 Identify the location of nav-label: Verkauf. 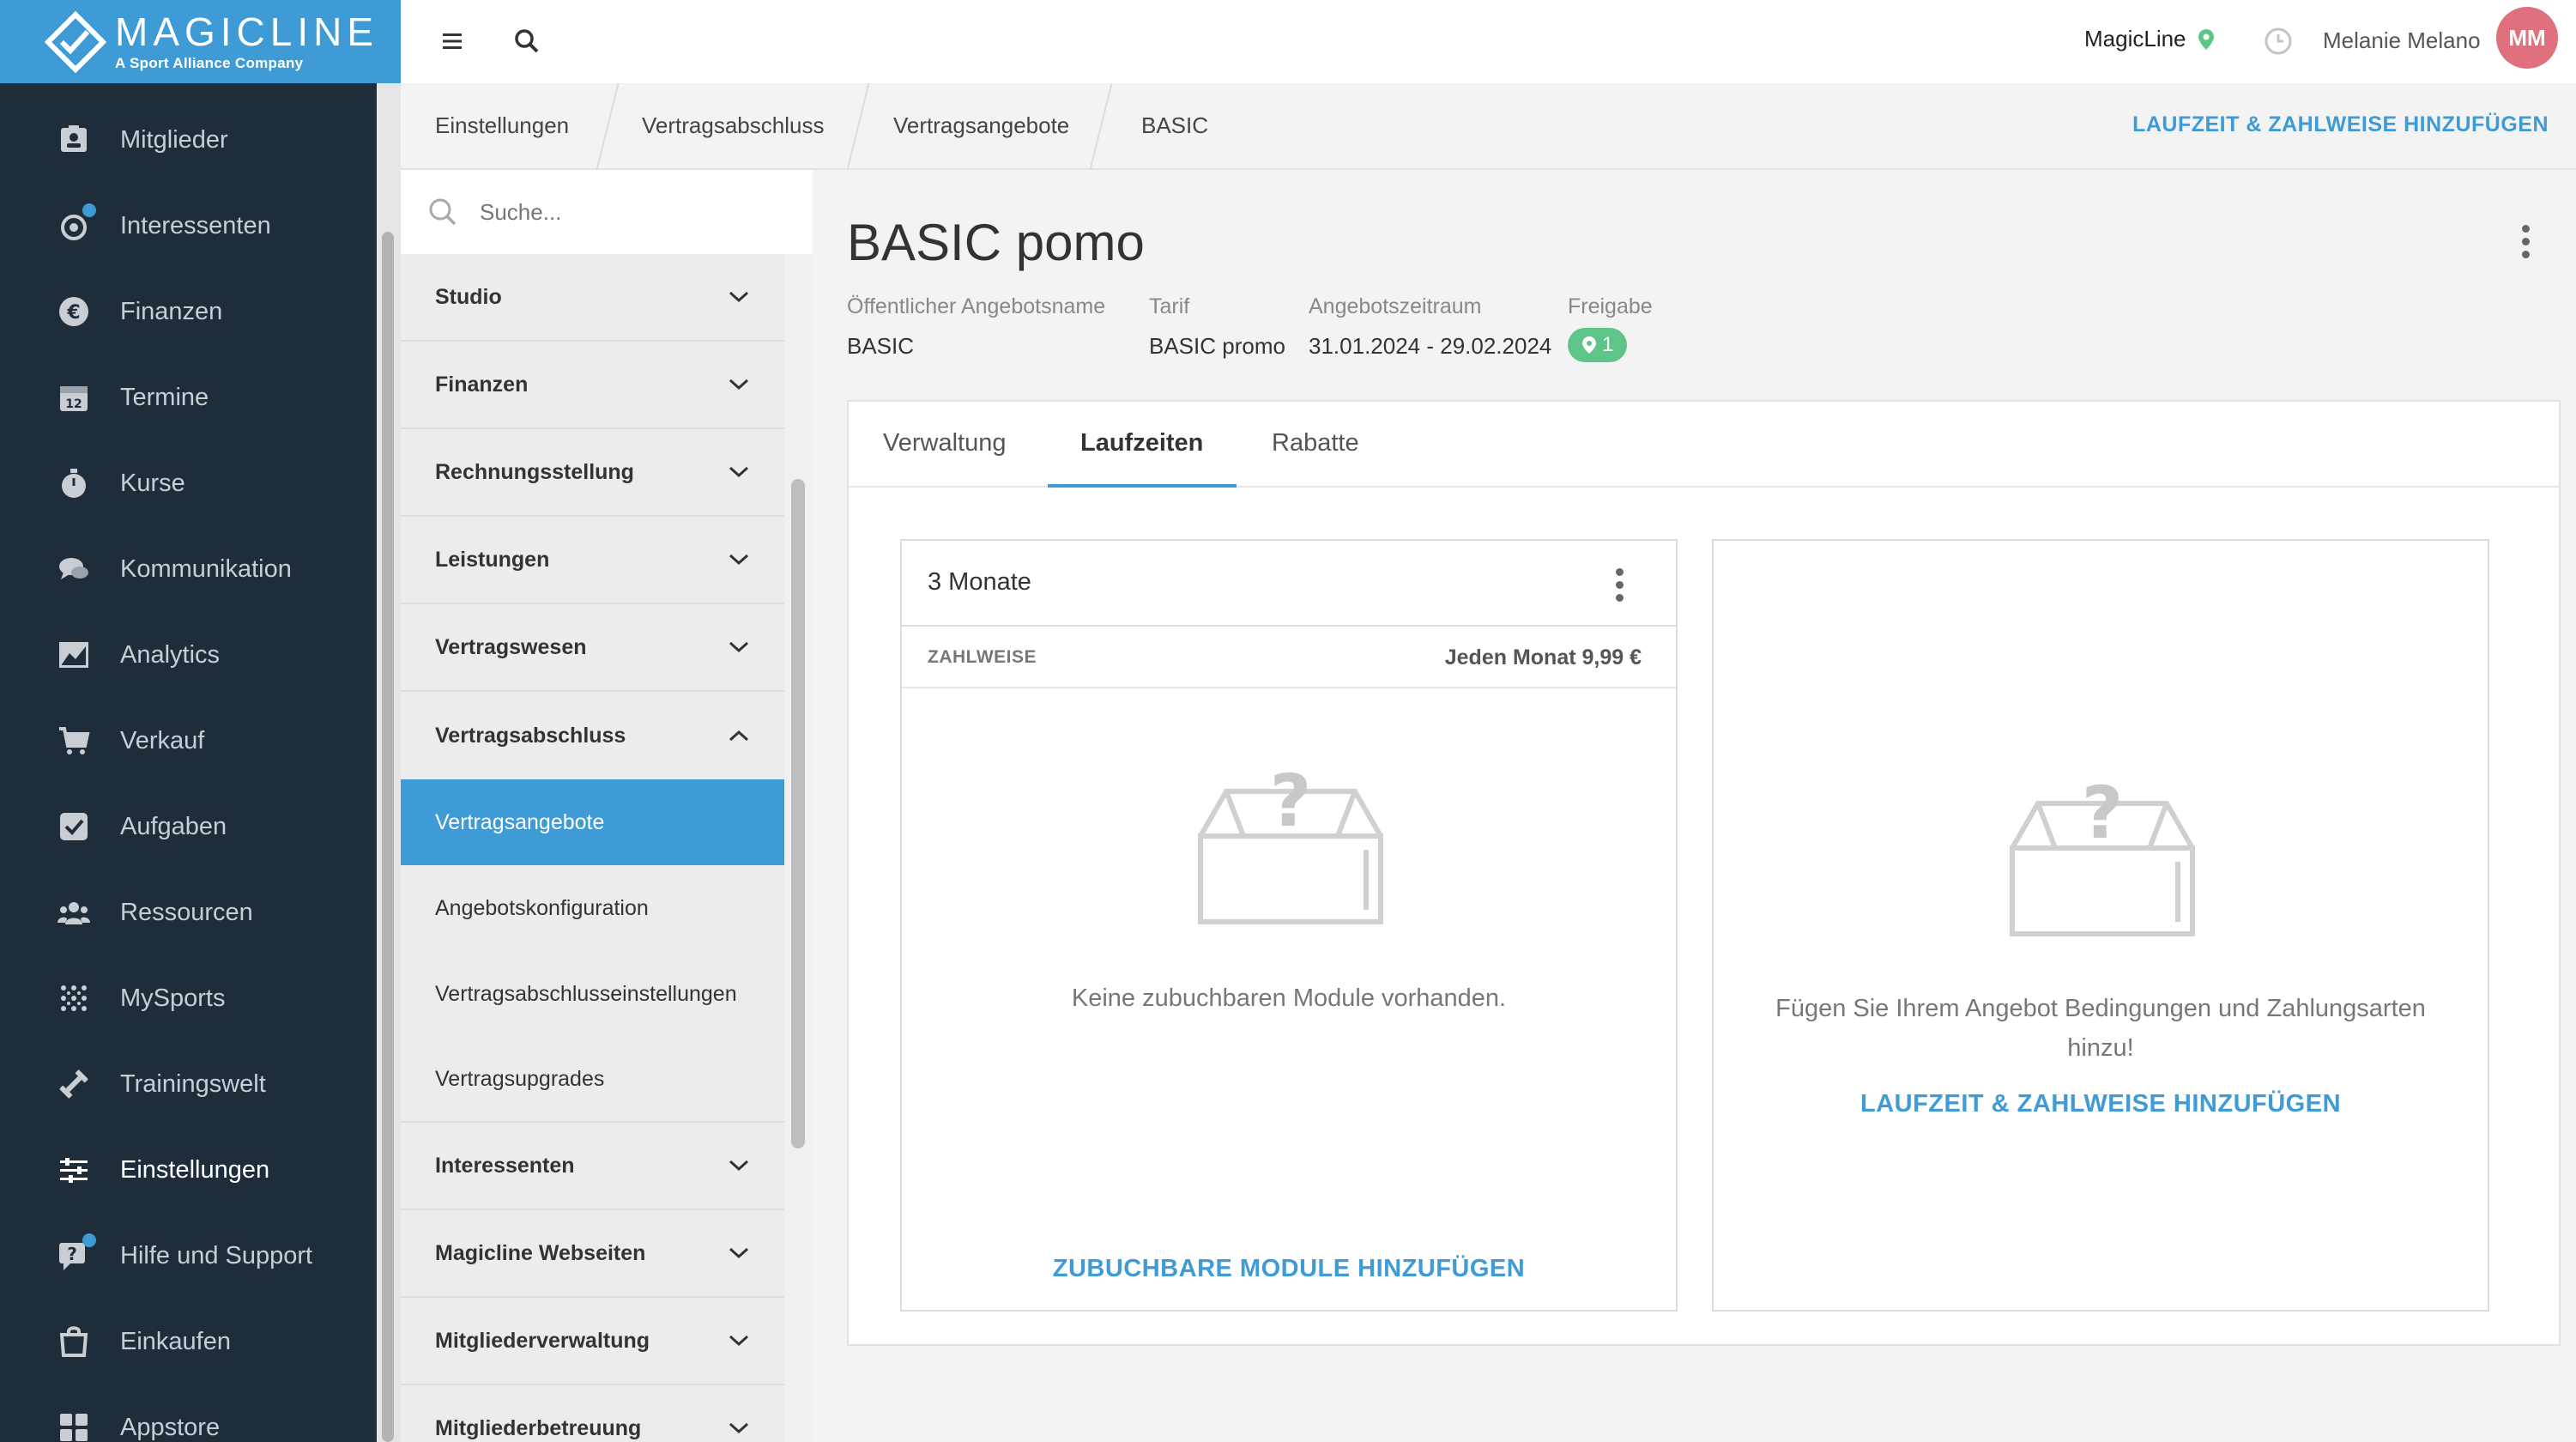
(162, 740).